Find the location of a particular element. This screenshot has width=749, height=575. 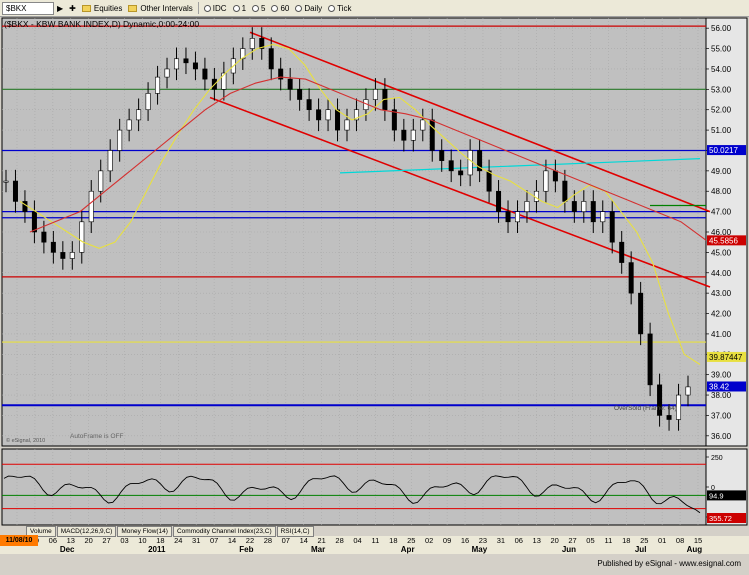

x-tick-label: 31 is located at coordinates (501, 540).